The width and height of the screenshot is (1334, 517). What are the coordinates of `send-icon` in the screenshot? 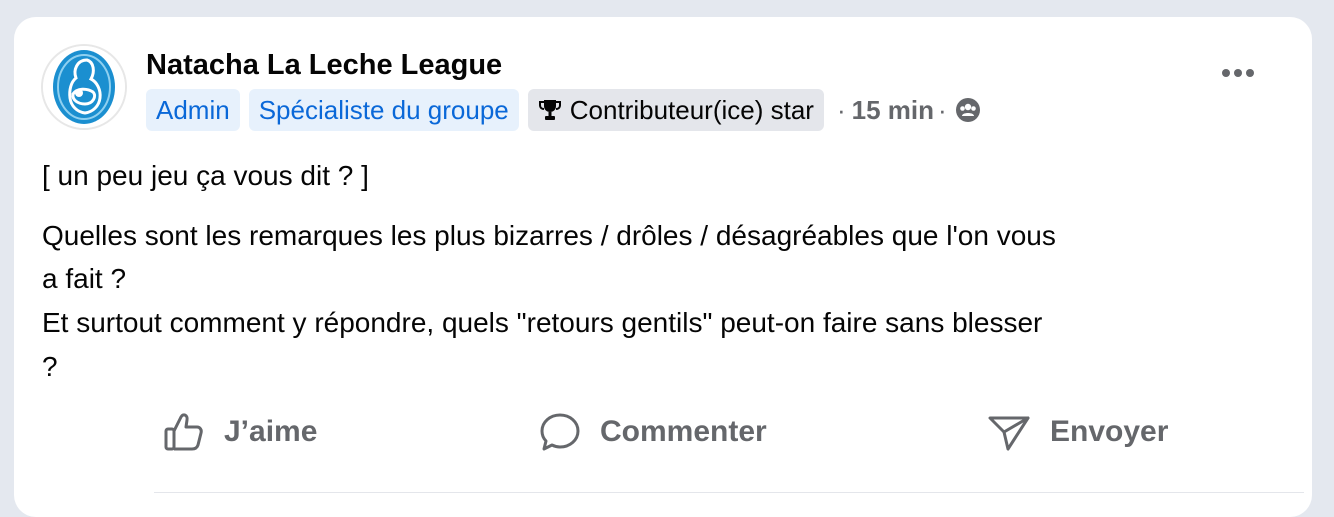 It's located at (1009, 433).